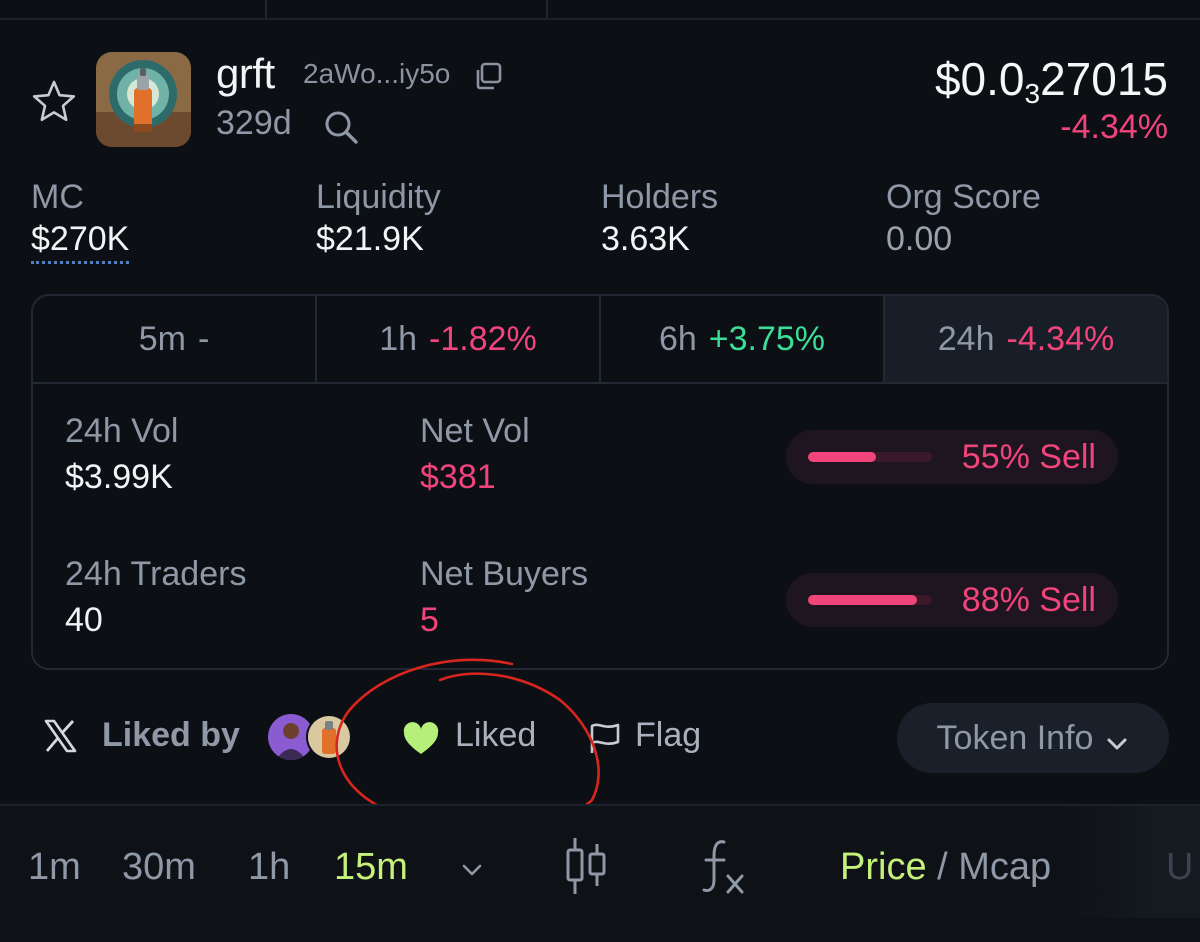  What do you see at coordinates (1104, 79) in the screenshot?
I see `price-digits: 27015` at bounding box center [1104, 79].